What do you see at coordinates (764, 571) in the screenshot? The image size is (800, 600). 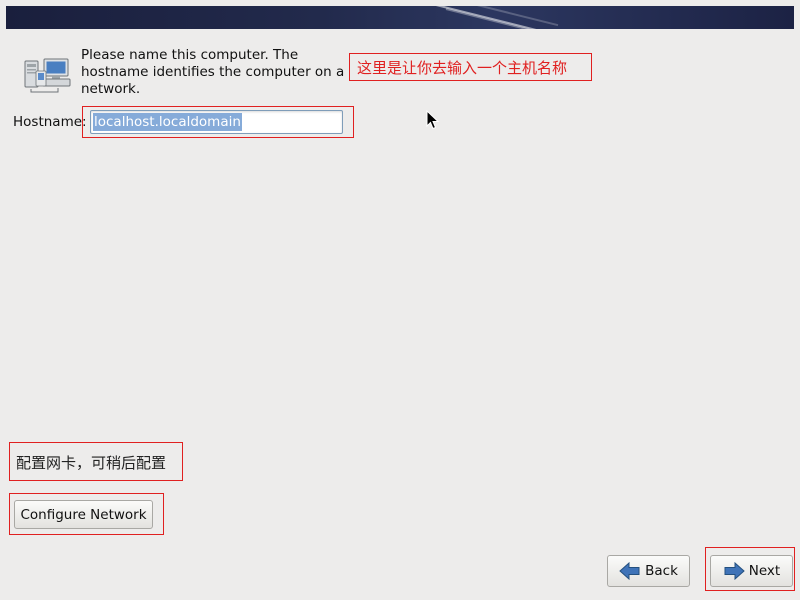 I see `next-label: Next` at bounding box center [764, 571].